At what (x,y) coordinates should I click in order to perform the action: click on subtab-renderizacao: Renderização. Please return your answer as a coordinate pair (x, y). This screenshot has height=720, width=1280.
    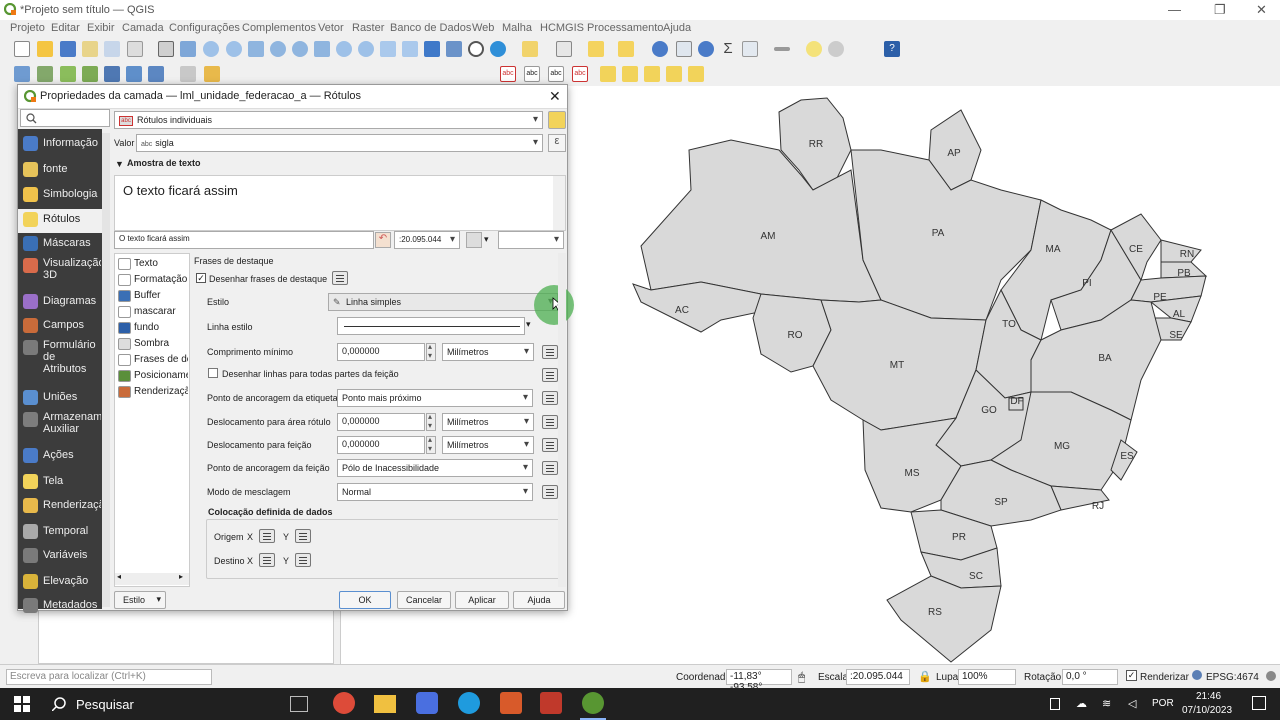
    Looking at the image, I should click on (152, 393).